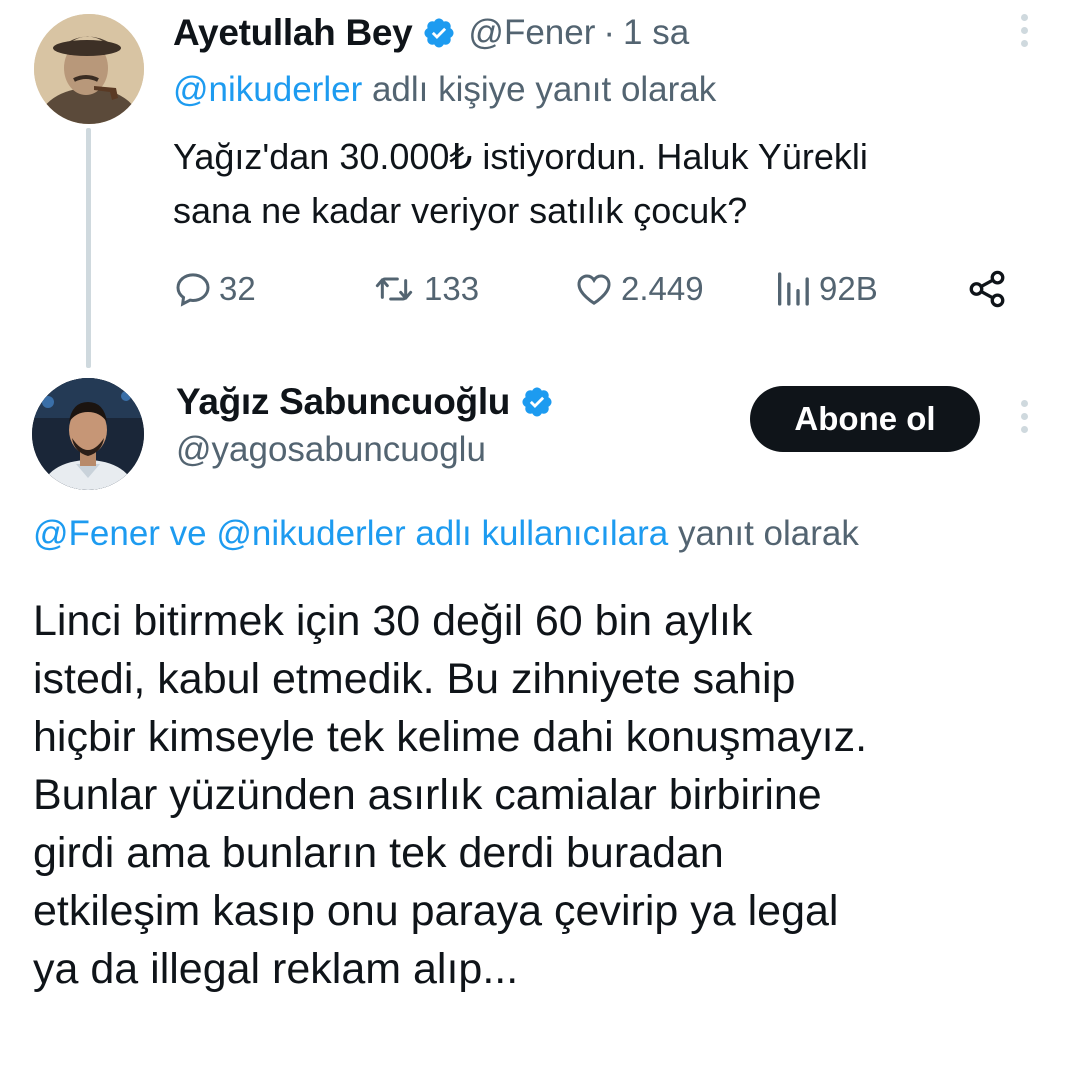  I want to click on tweet-timestamp: 1 sa, so click(656, 33).